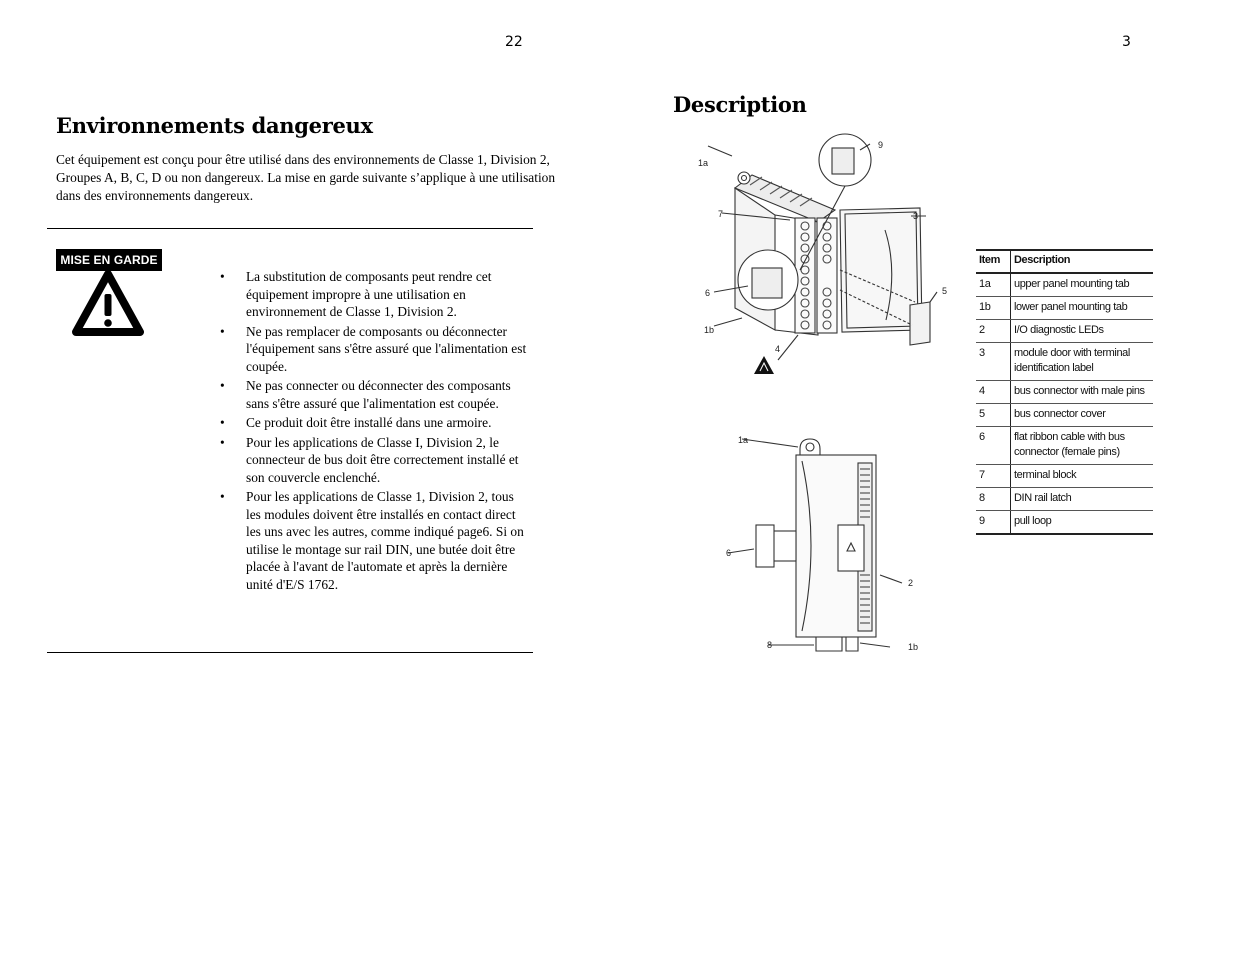  I want to click on warning-triangle-icon, so click(108, 303).